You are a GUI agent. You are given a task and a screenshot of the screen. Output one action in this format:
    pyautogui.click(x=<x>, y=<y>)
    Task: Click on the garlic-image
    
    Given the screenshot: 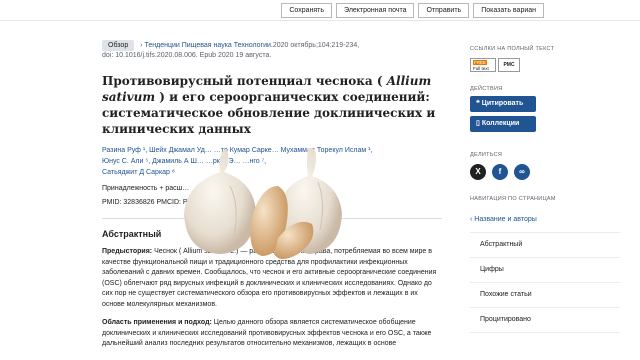 What is the action you would take?
    pyautogui.click(x=263, y=203)
    